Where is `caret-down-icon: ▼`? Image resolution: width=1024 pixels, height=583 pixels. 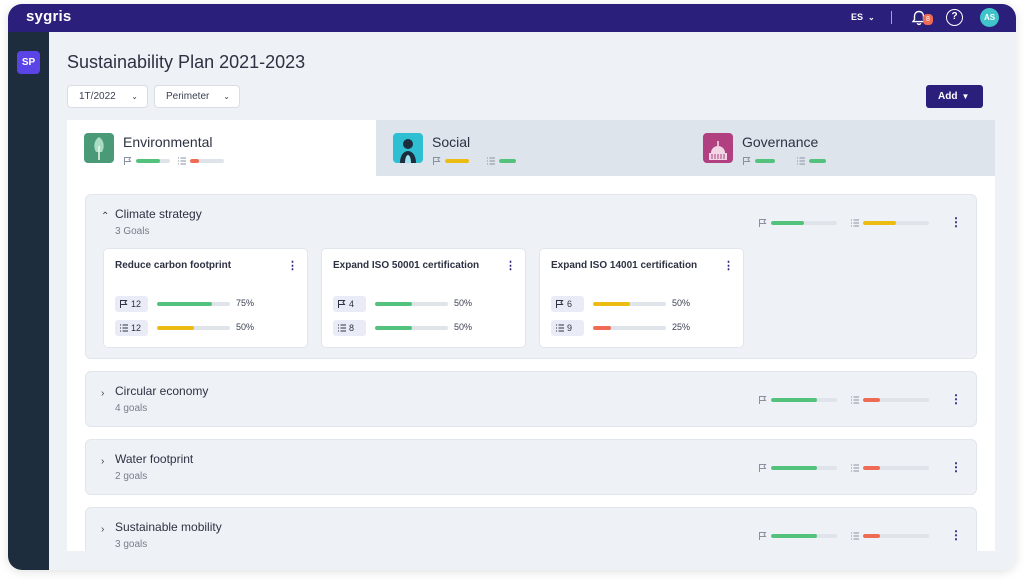
caret-down-icon: ▼ is located at coordinates (965, 96).